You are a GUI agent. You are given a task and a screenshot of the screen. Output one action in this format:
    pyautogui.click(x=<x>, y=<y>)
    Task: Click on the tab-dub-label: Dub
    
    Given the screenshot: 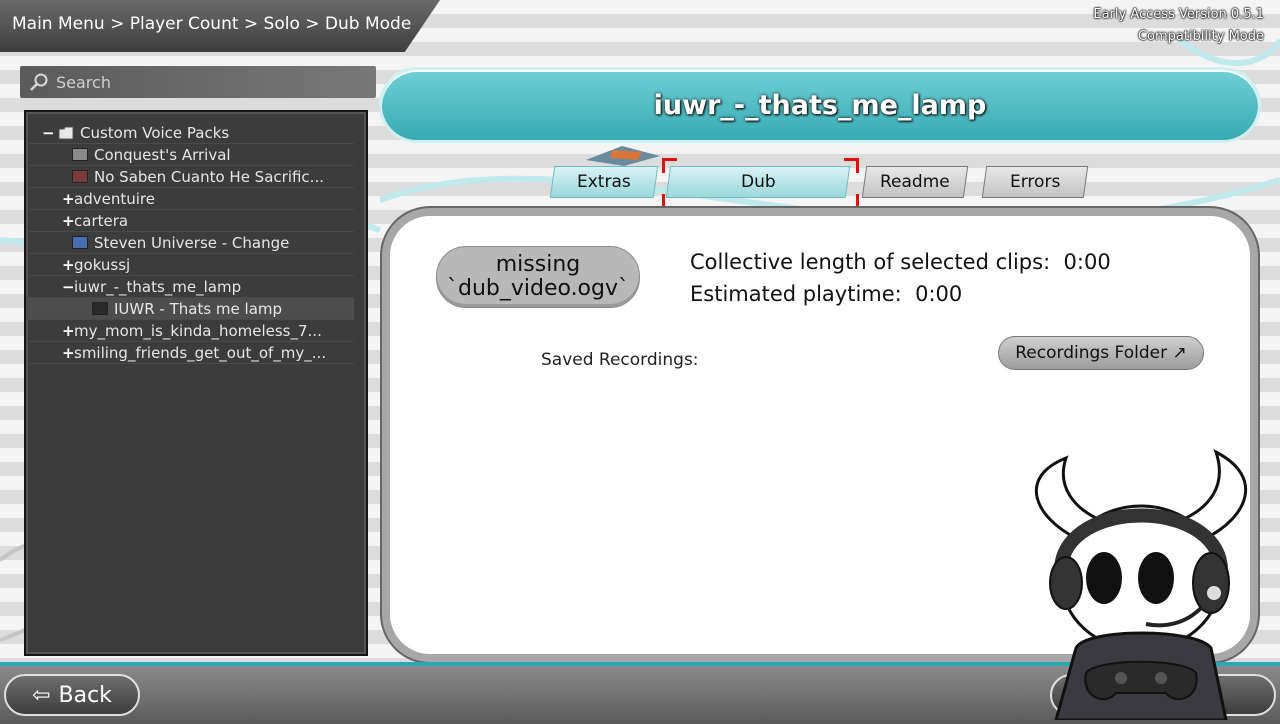 What is the action you would take?
    pyautogui.click(x=758, y=182)
    